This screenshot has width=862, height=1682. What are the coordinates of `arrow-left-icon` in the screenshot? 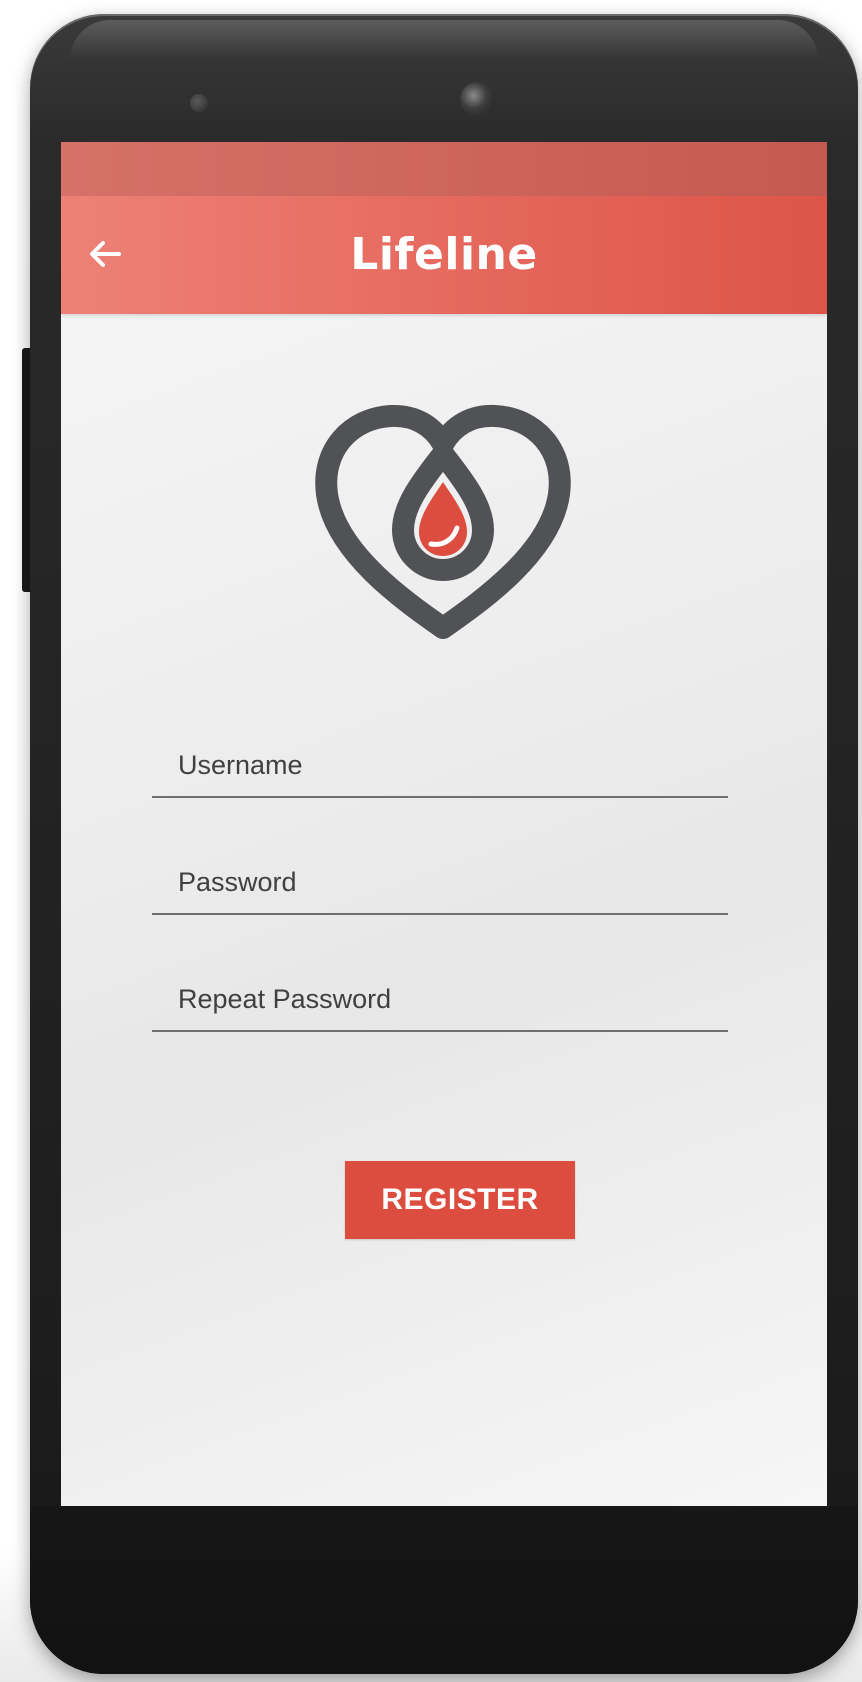 It's located at (105, 254).